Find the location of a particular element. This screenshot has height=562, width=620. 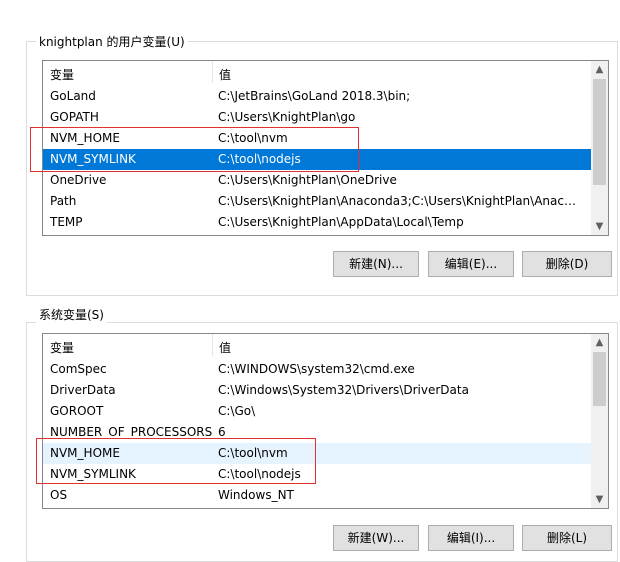

variable-name: GOROOT is located at coordinates (77, 411).